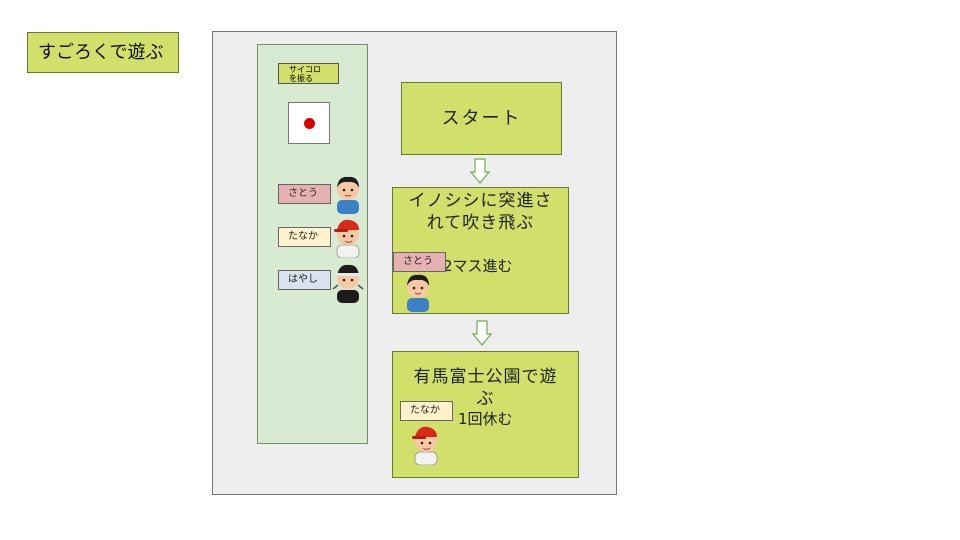 This screenshot has height=540, width=960. I want to click on roll-dice-button-line1: サイコロ, so click(305, 69).